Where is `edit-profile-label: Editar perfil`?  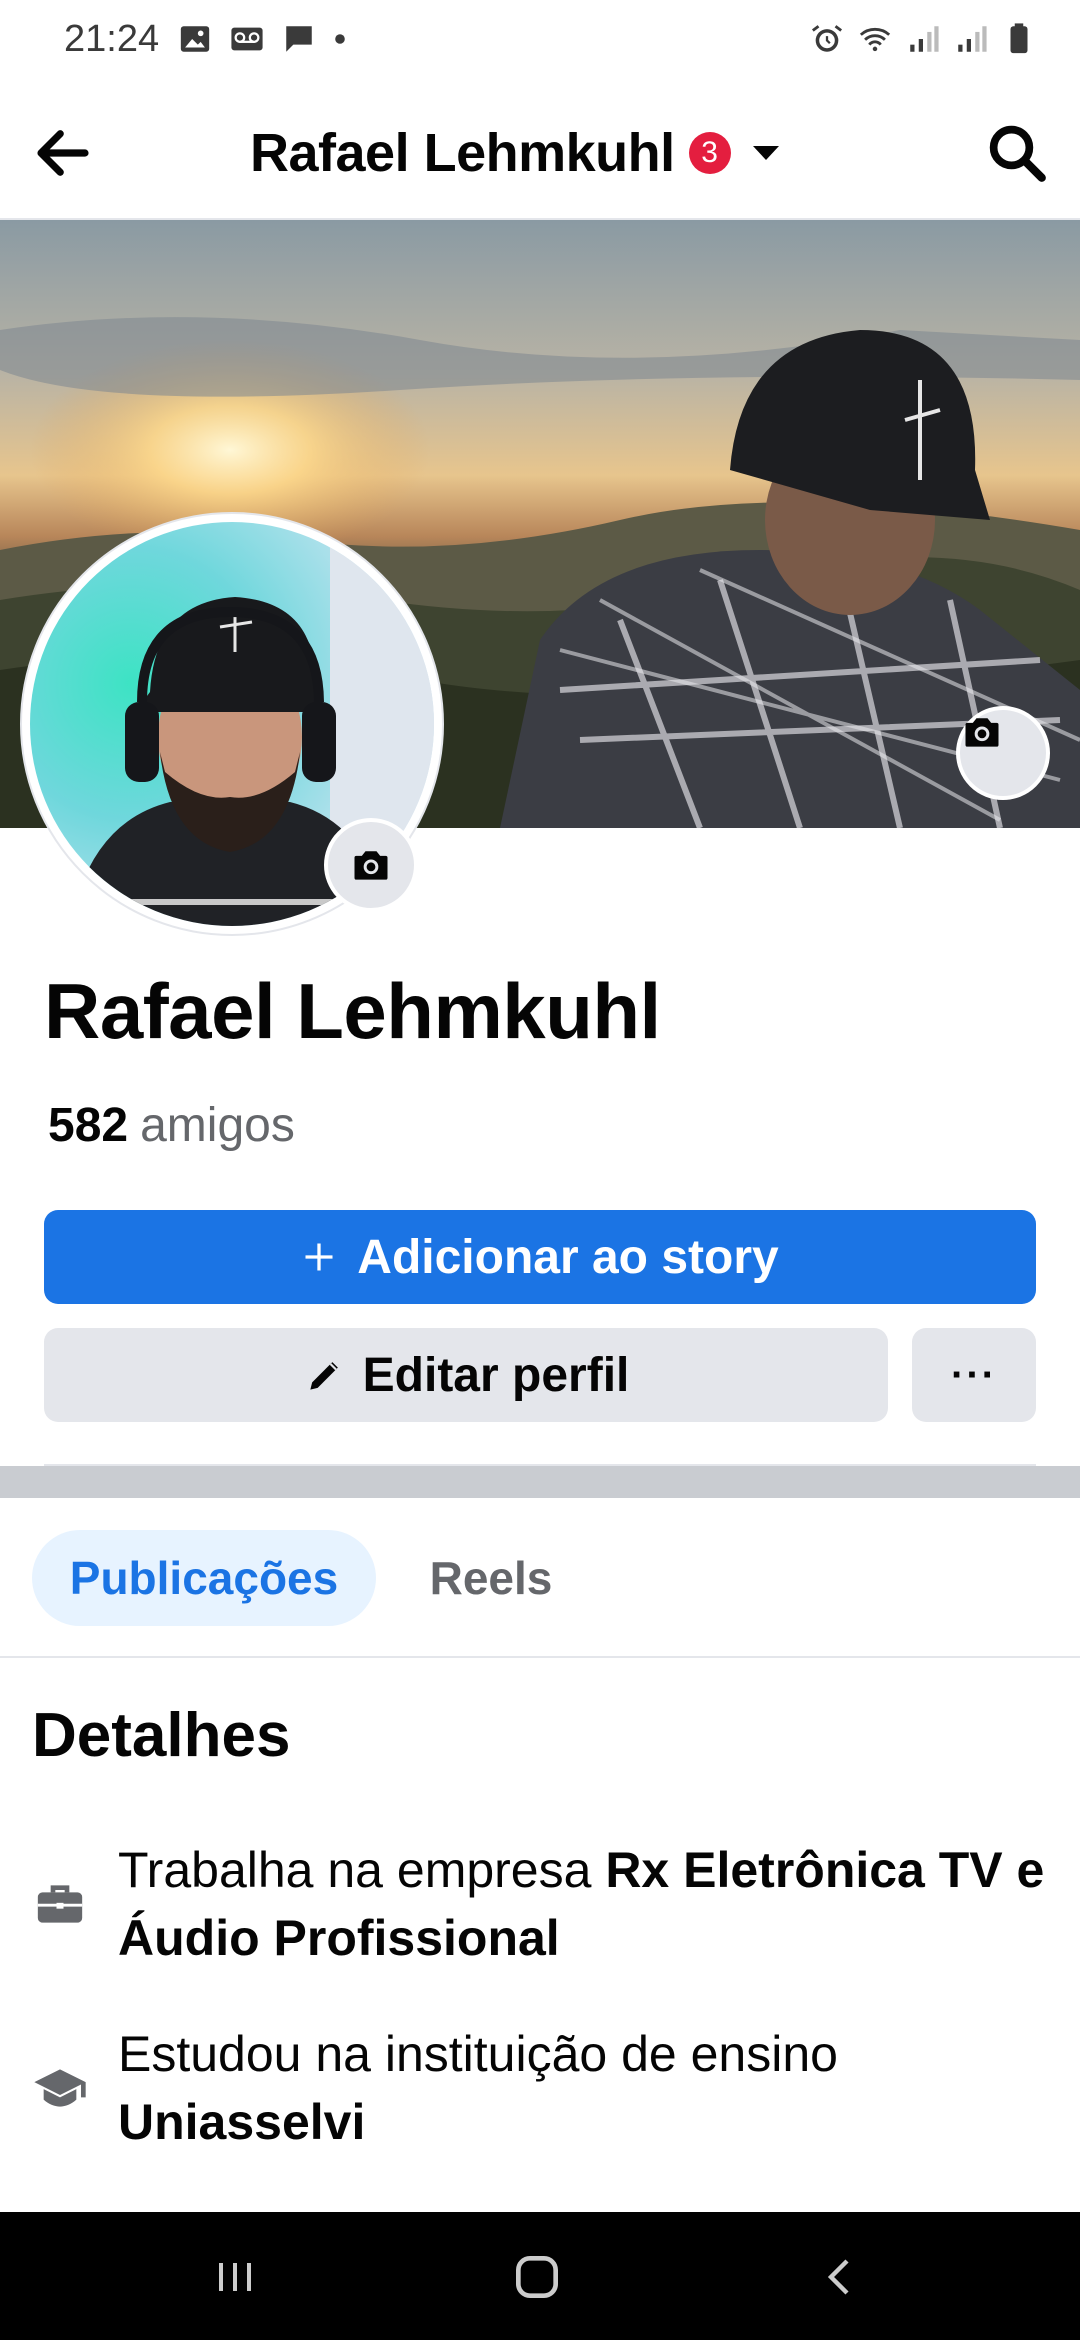
edit-profile-label: Editar perfil is located at coordinates (496, 1375).